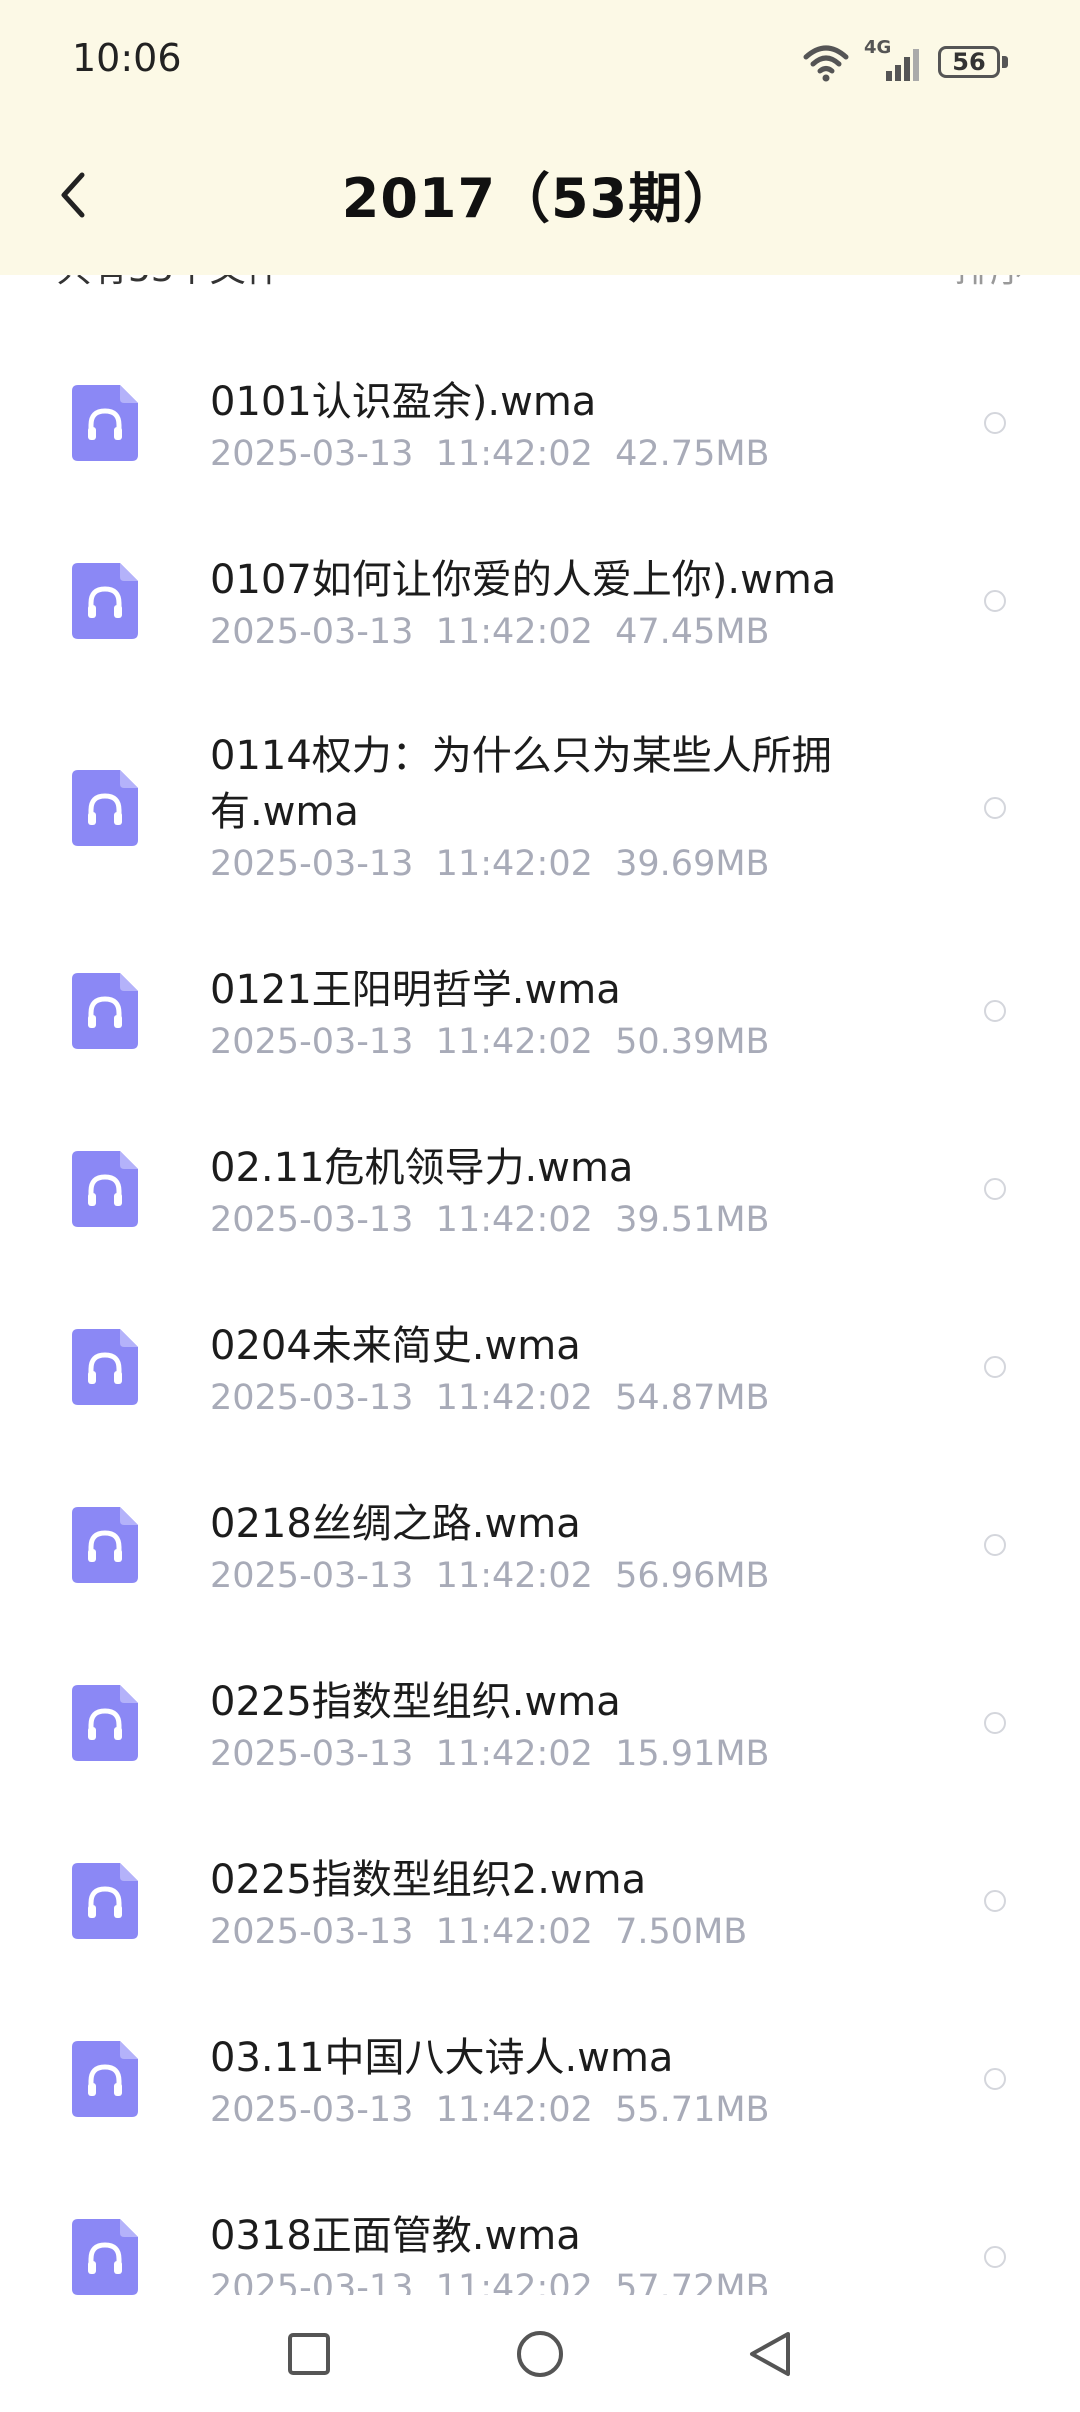  I want to click on battery-icon: 56, so click(974, 63).